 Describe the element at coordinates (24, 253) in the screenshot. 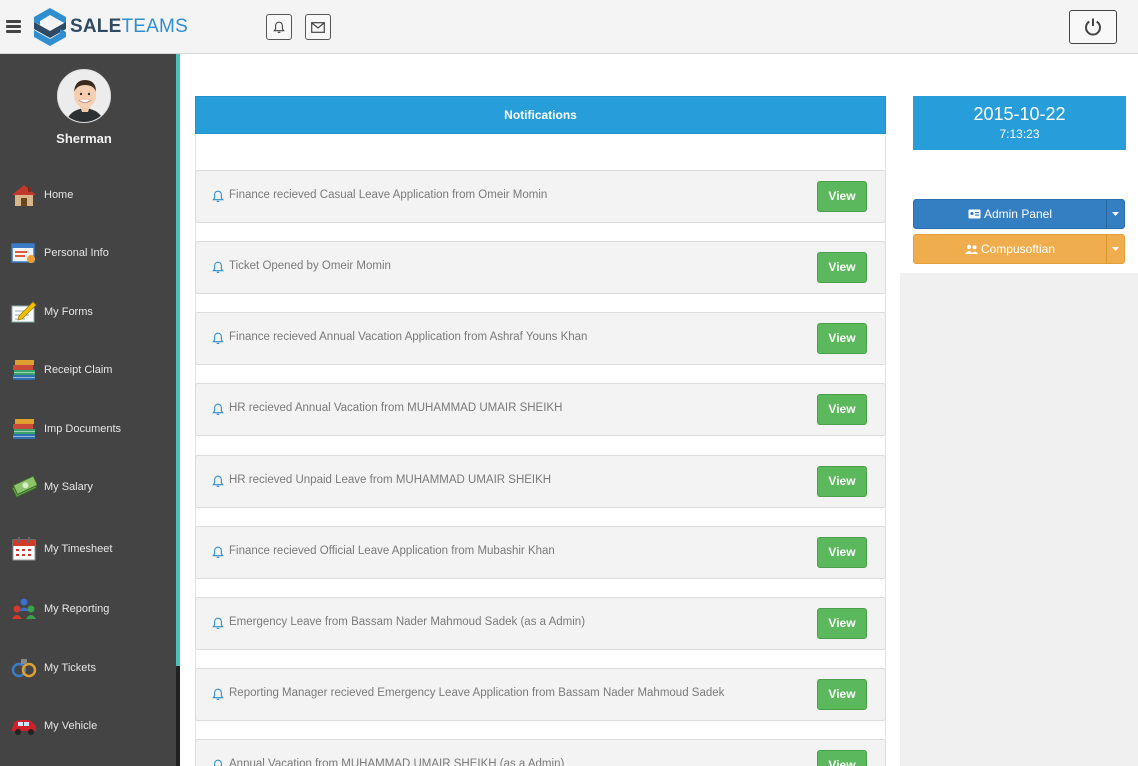

I see `id-card-icon` at that location.